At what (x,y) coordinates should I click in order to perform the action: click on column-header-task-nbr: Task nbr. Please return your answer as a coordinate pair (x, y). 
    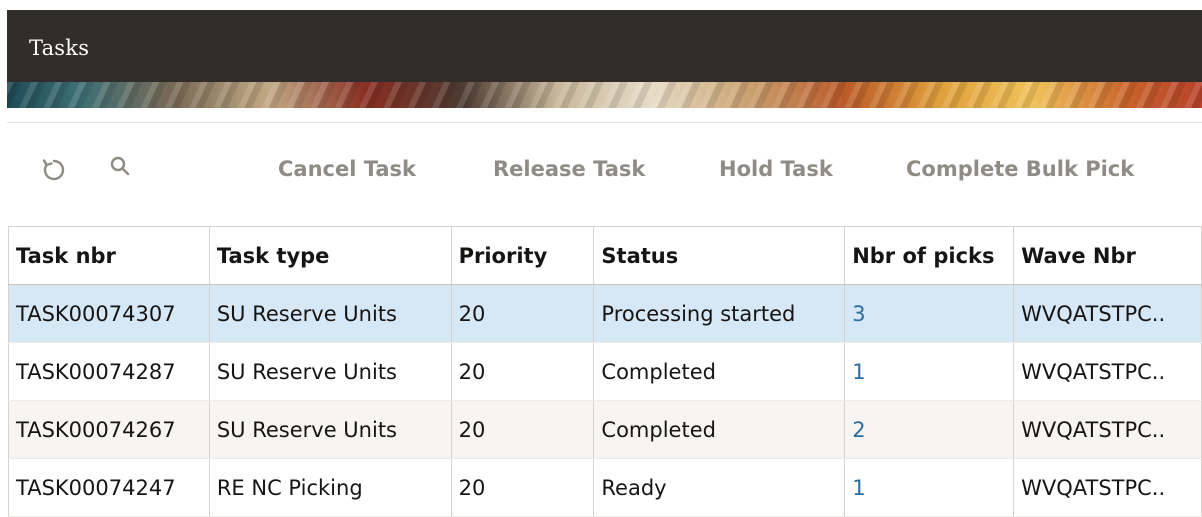
    Looking at the image, I should click on (109, 255).